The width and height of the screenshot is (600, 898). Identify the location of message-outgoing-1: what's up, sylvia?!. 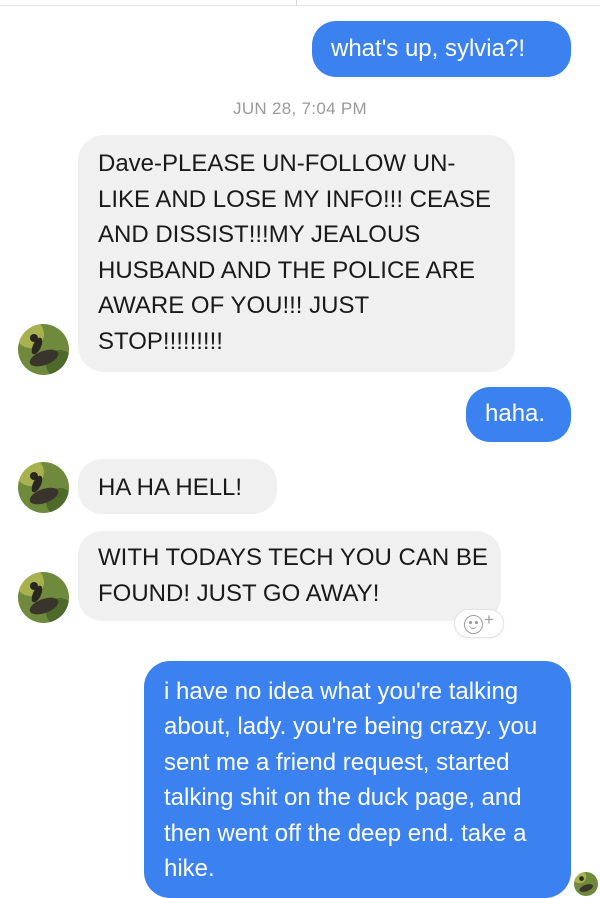
(441, 49).